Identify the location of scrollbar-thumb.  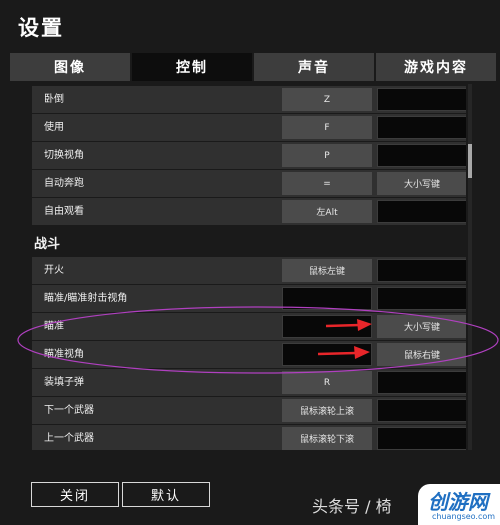
(470, 161).